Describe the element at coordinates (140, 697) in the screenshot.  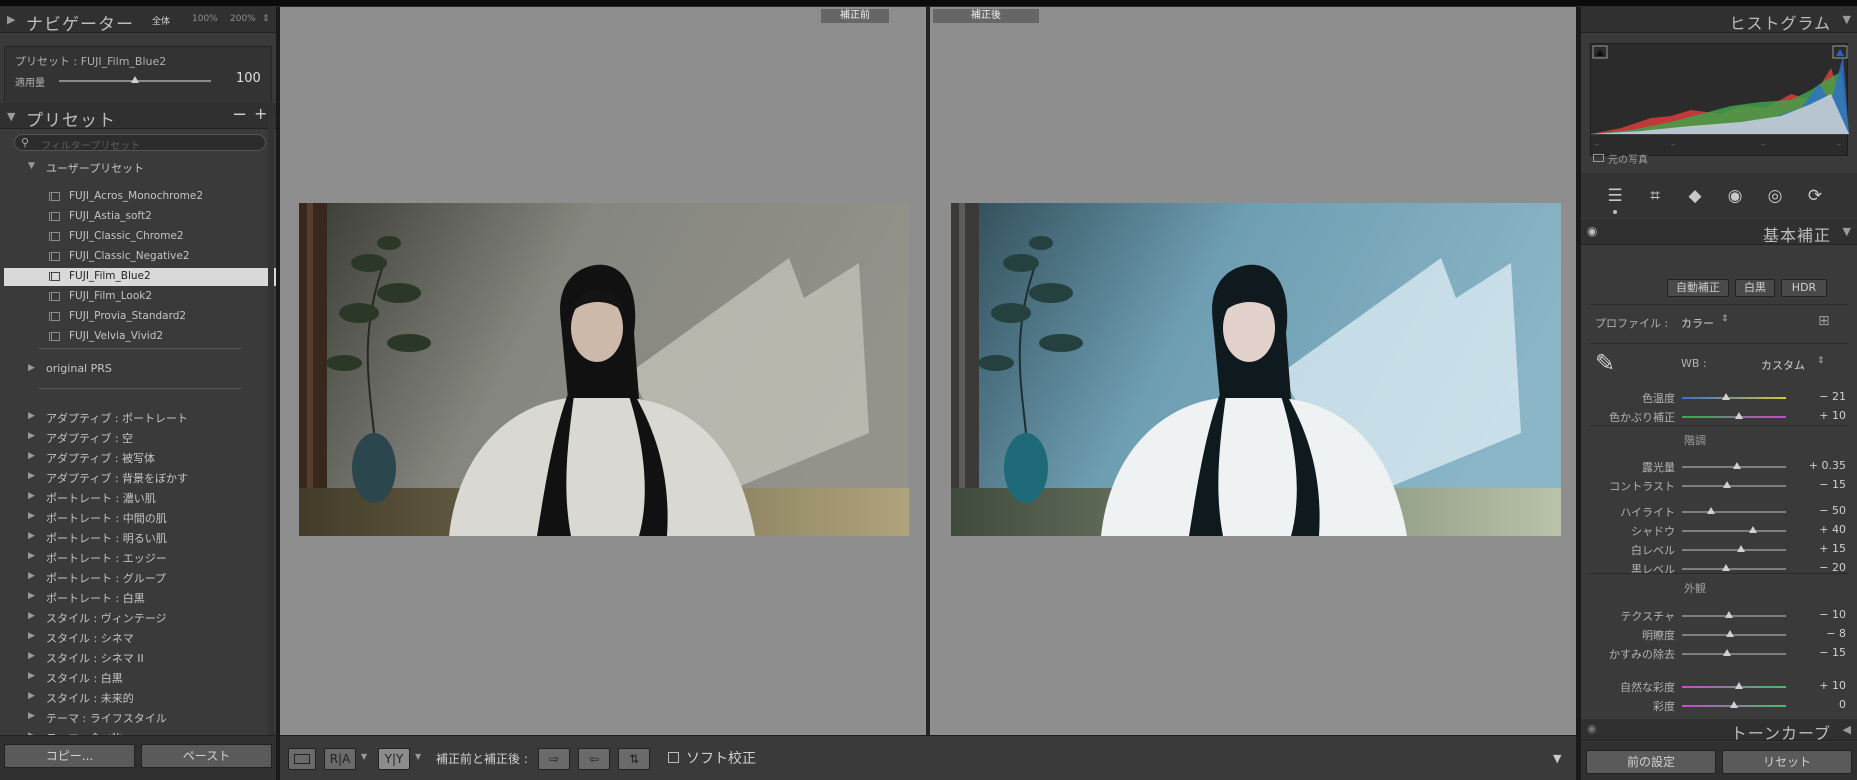
I see `preset-group-item: ▶ スタイル : 未来的` at that location.